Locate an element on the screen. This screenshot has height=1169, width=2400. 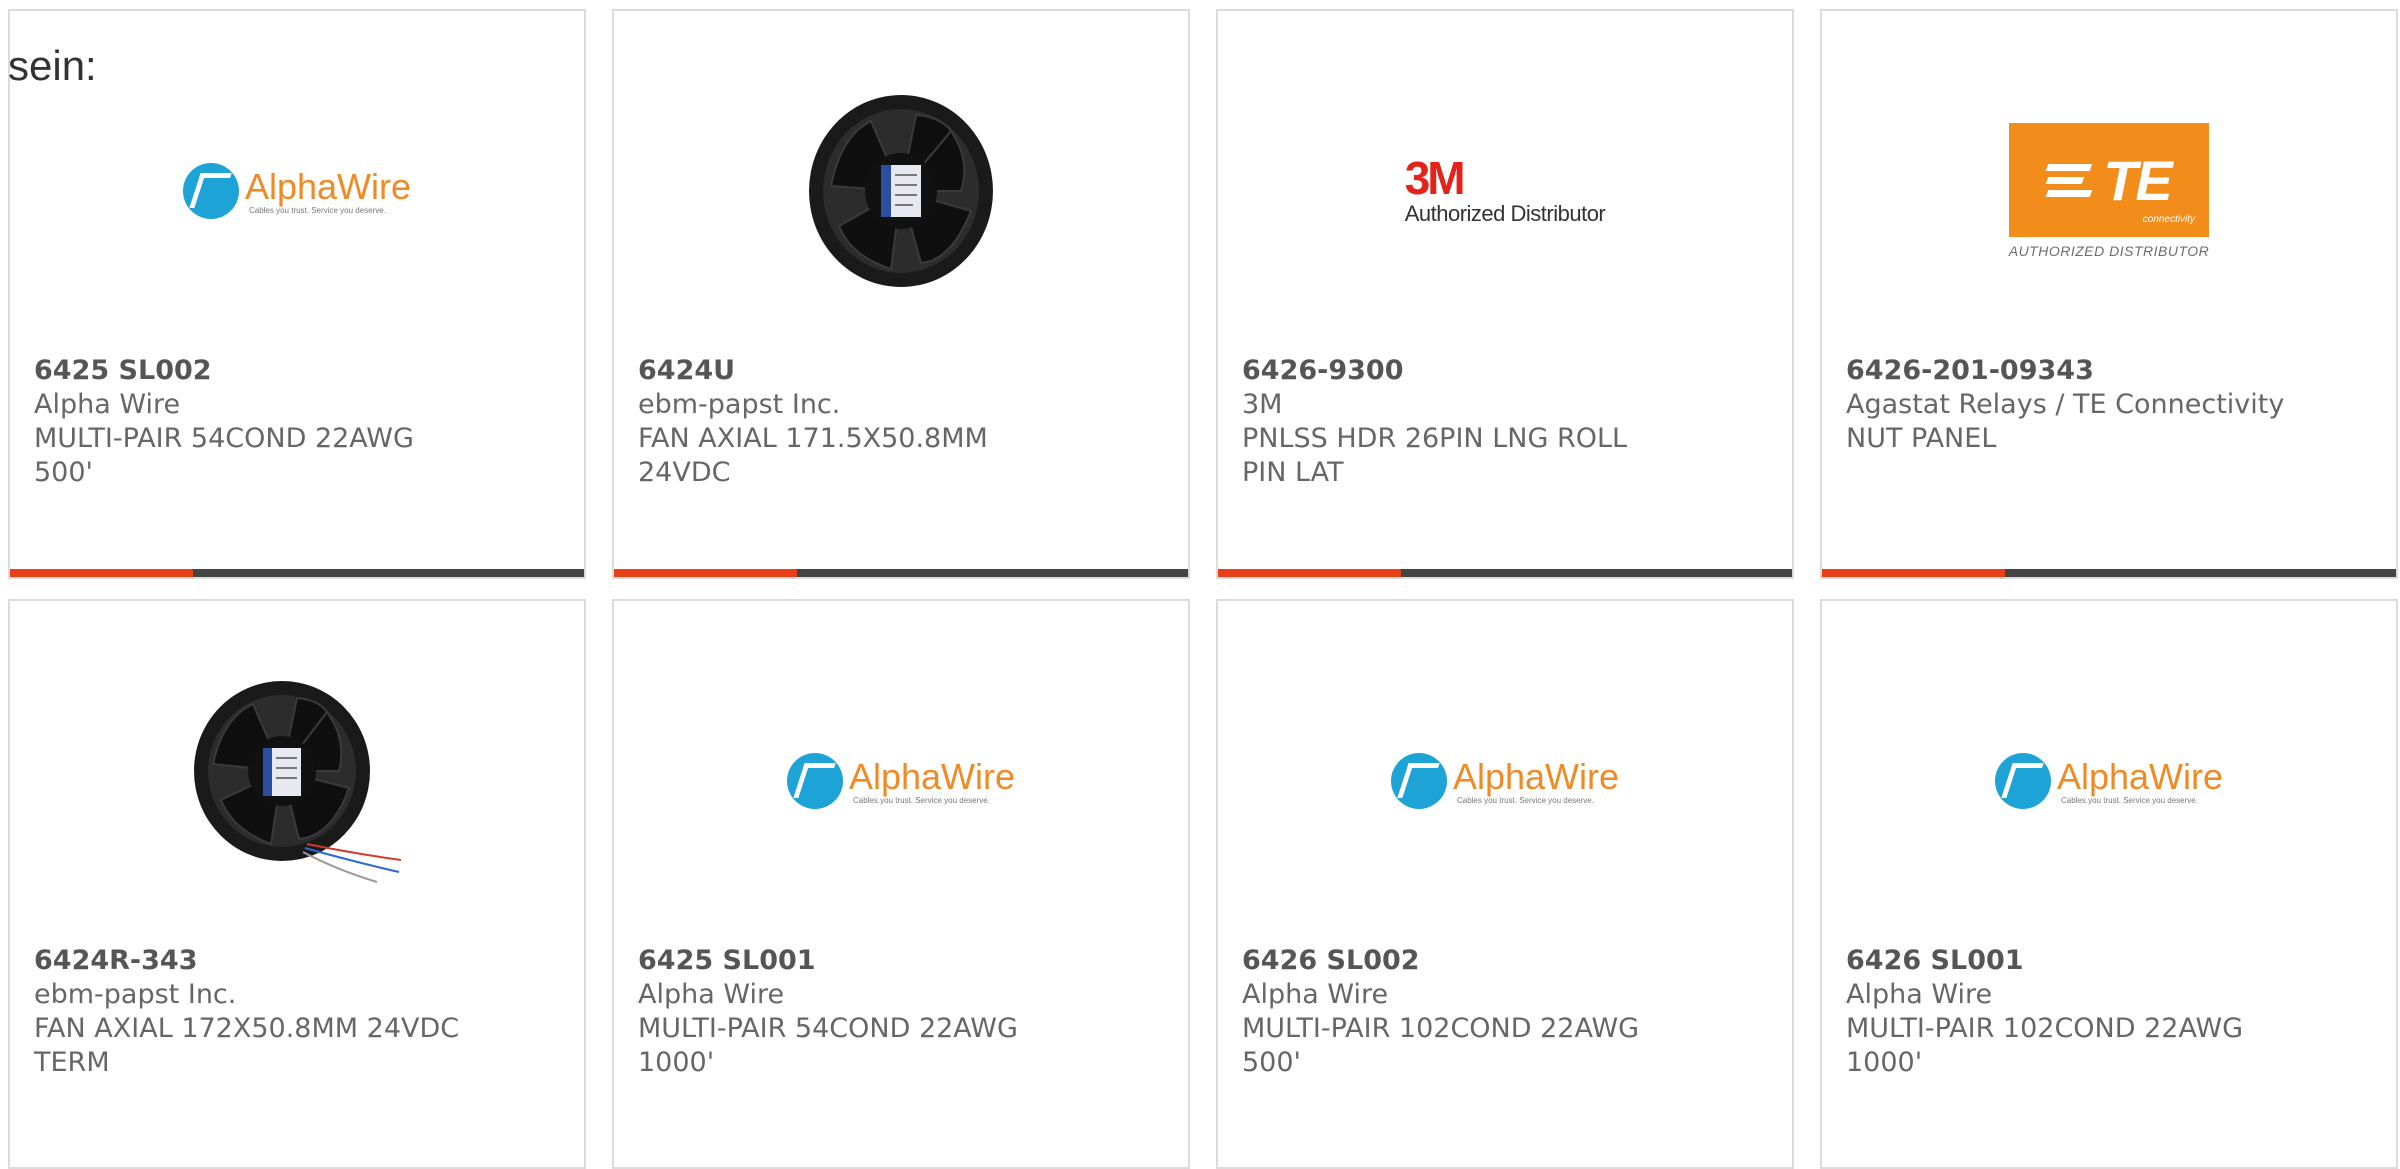
intro-text: sein: is located at coordinates (52, 65).